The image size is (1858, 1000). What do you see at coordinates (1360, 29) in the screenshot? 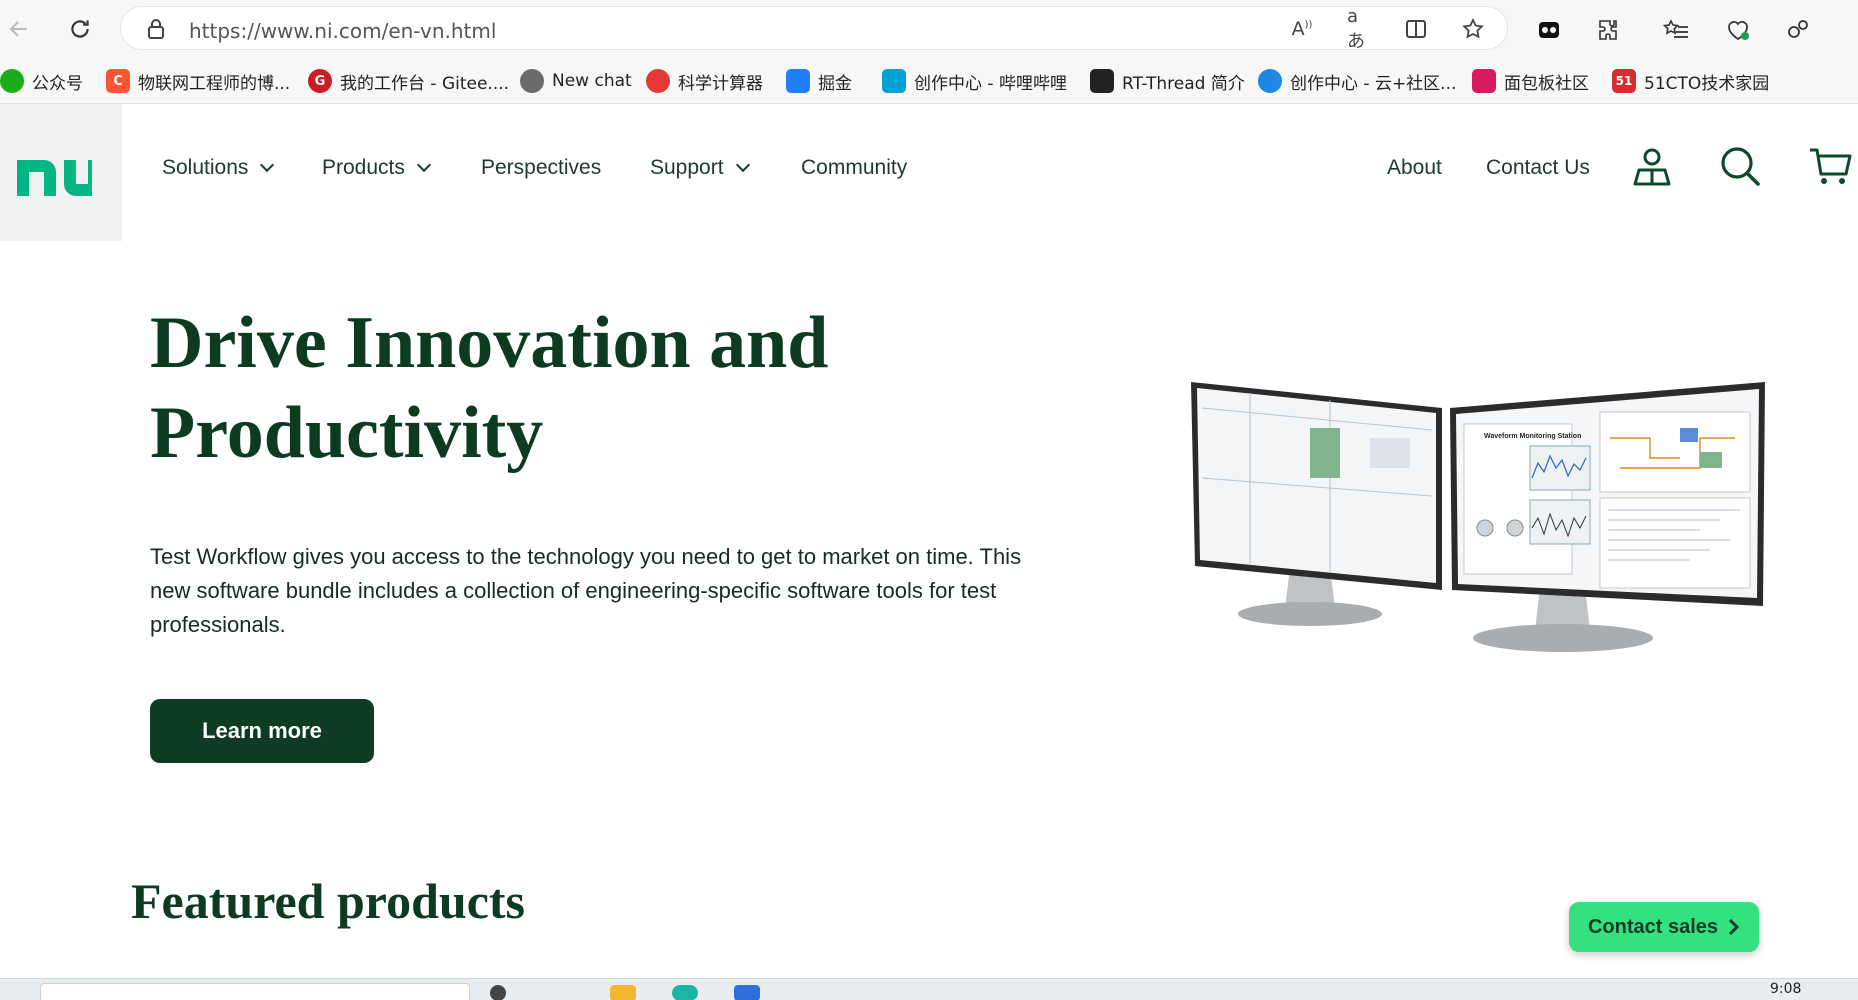
I see `translate-icon: aあ` at bounding box center [1360, 29].